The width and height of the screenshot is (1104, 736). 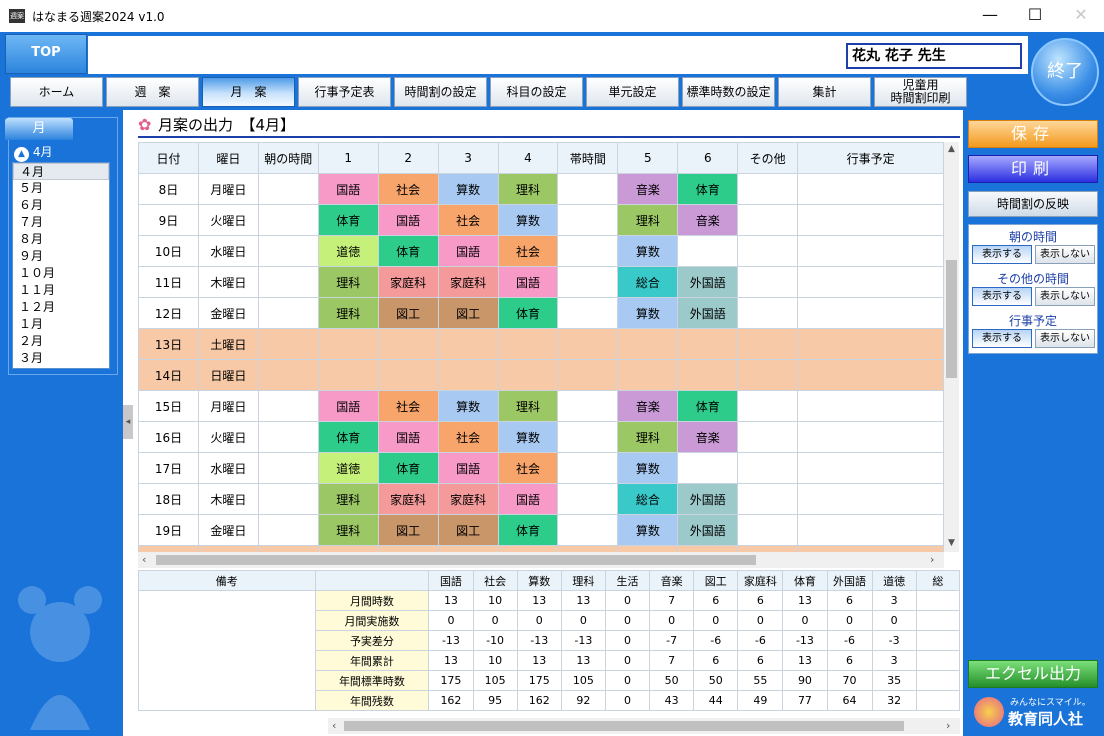 I want to click on date-cell: 17日, so click(x=168, y=468).